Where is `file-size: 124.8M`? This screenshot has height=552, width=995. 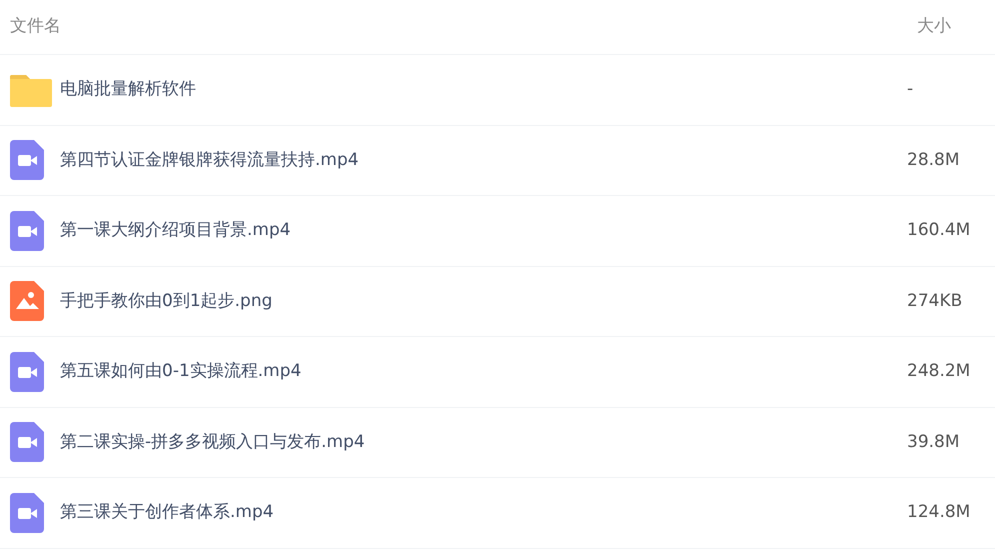 file-size: 124.8M is located at coordinates (938, 512).